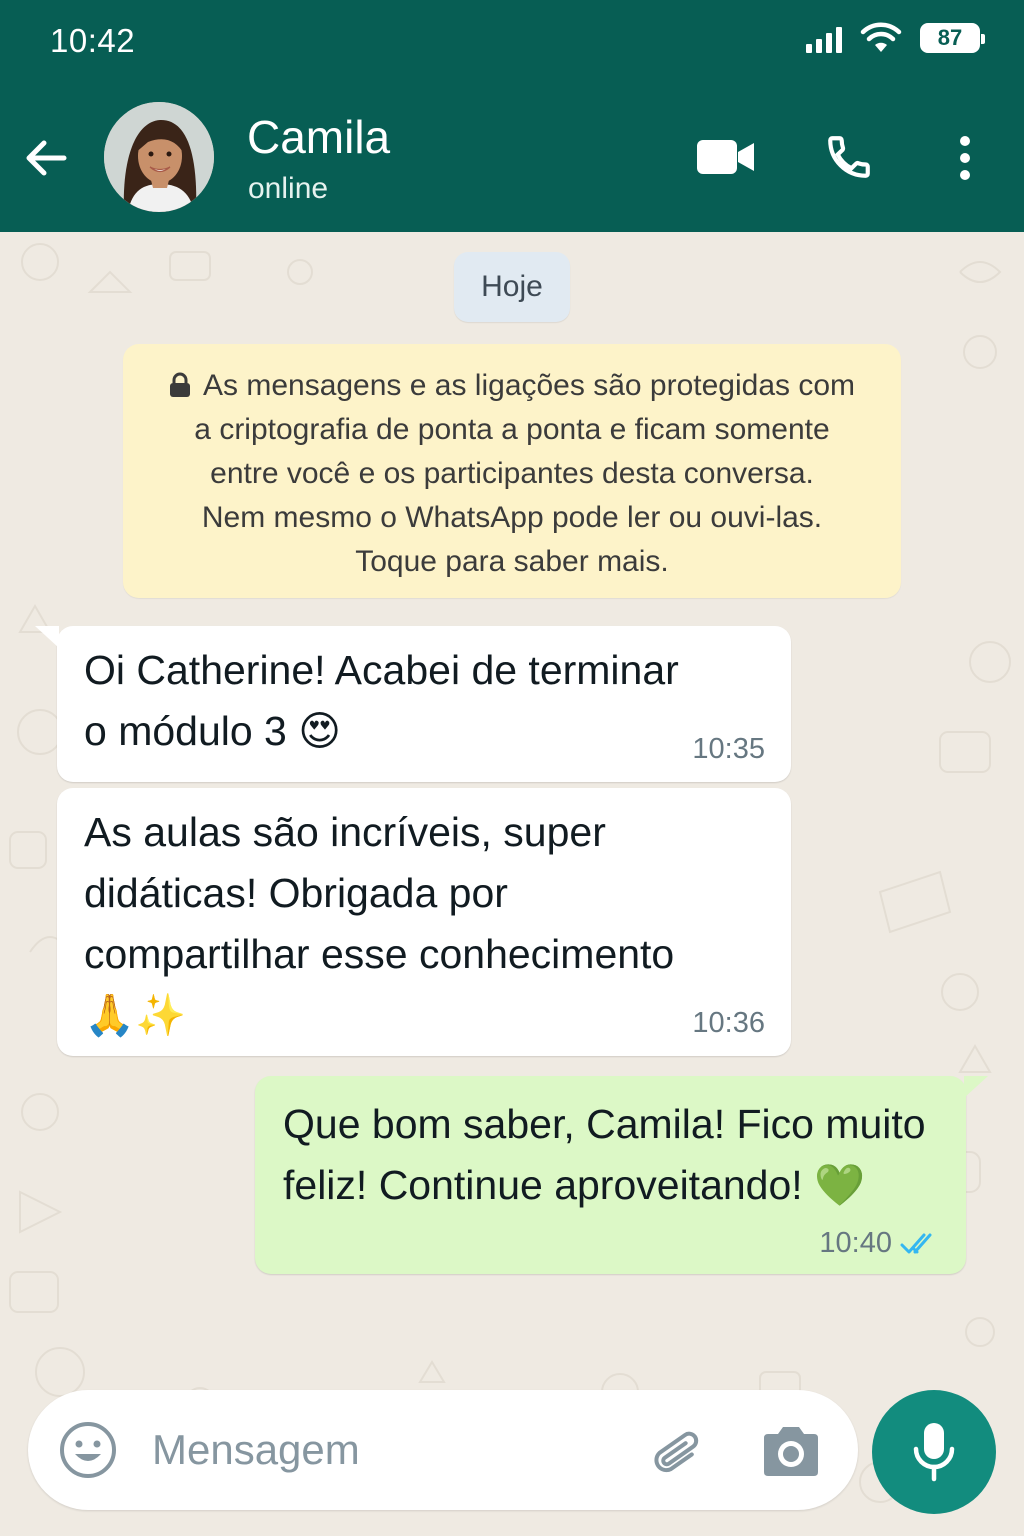 The width and height of the screenshot is (1024, 1536). What do you see at coordinates (728, 749) in the screenshot?
I see `message-time: 10:35` at bounding box center [728, 749].